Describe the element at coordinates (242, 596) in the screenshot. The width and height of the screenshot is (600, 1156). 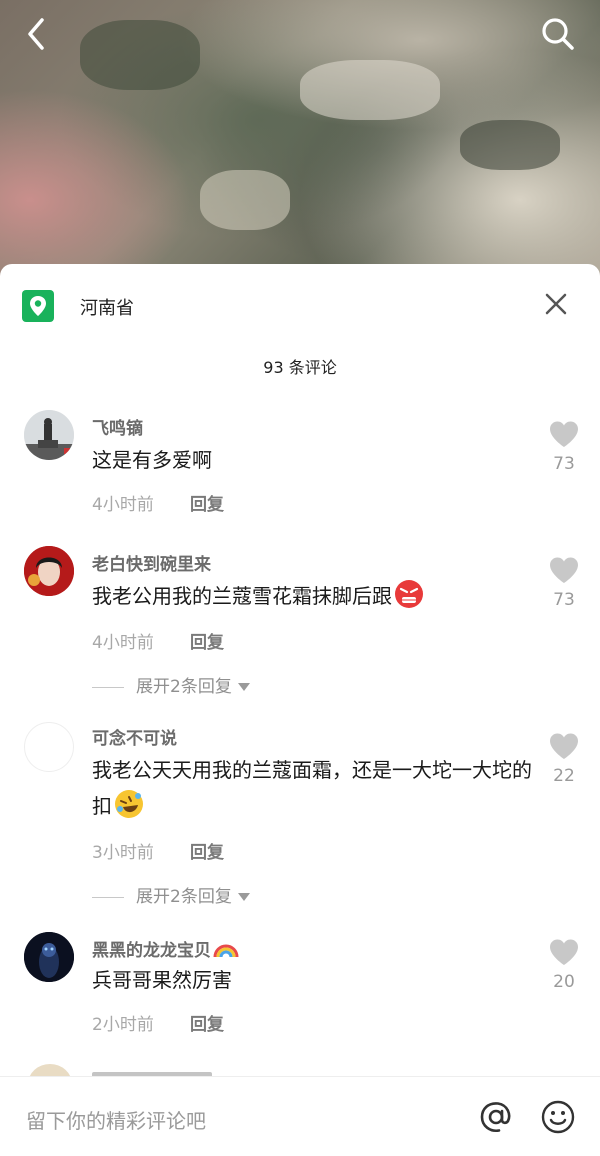
I see `comment-text-body: 我老公用我的兰蔻雪花霜抹脚后跟` at that location.